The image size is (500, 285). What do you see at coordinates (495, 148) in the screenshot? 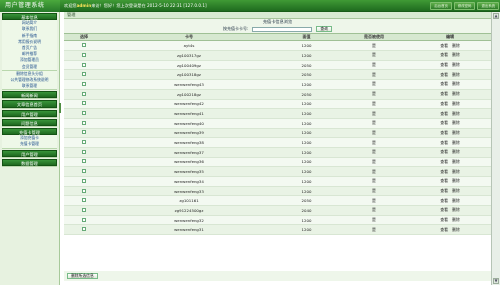
I see `vertical-scrollbar: ▲ ▼` at bounding box center [495, 148].